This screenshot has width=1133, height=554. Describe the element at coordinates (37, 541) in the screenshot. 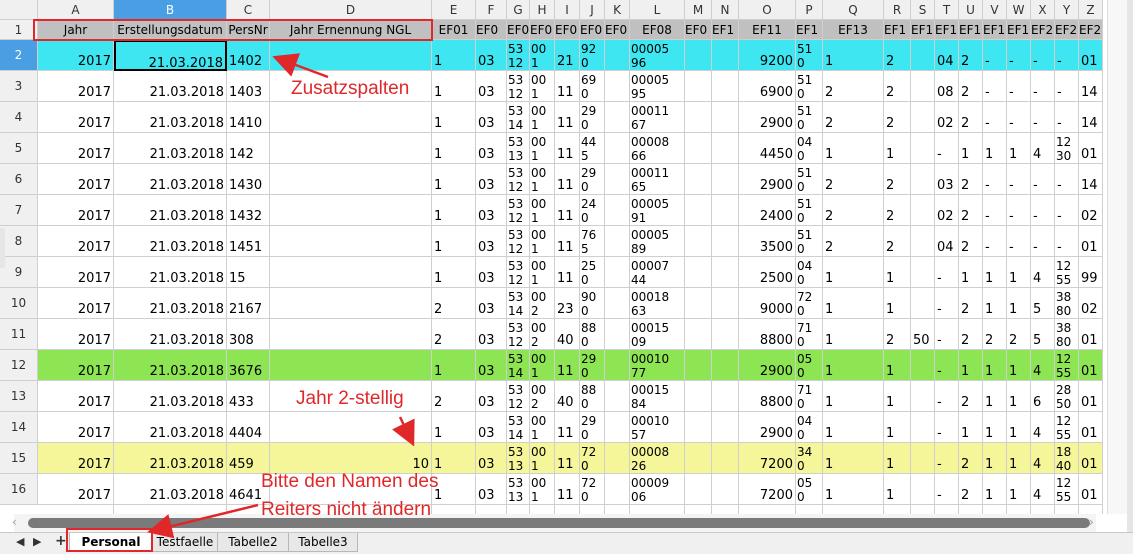

I see `arrow-right-icon: ▶` at that location.